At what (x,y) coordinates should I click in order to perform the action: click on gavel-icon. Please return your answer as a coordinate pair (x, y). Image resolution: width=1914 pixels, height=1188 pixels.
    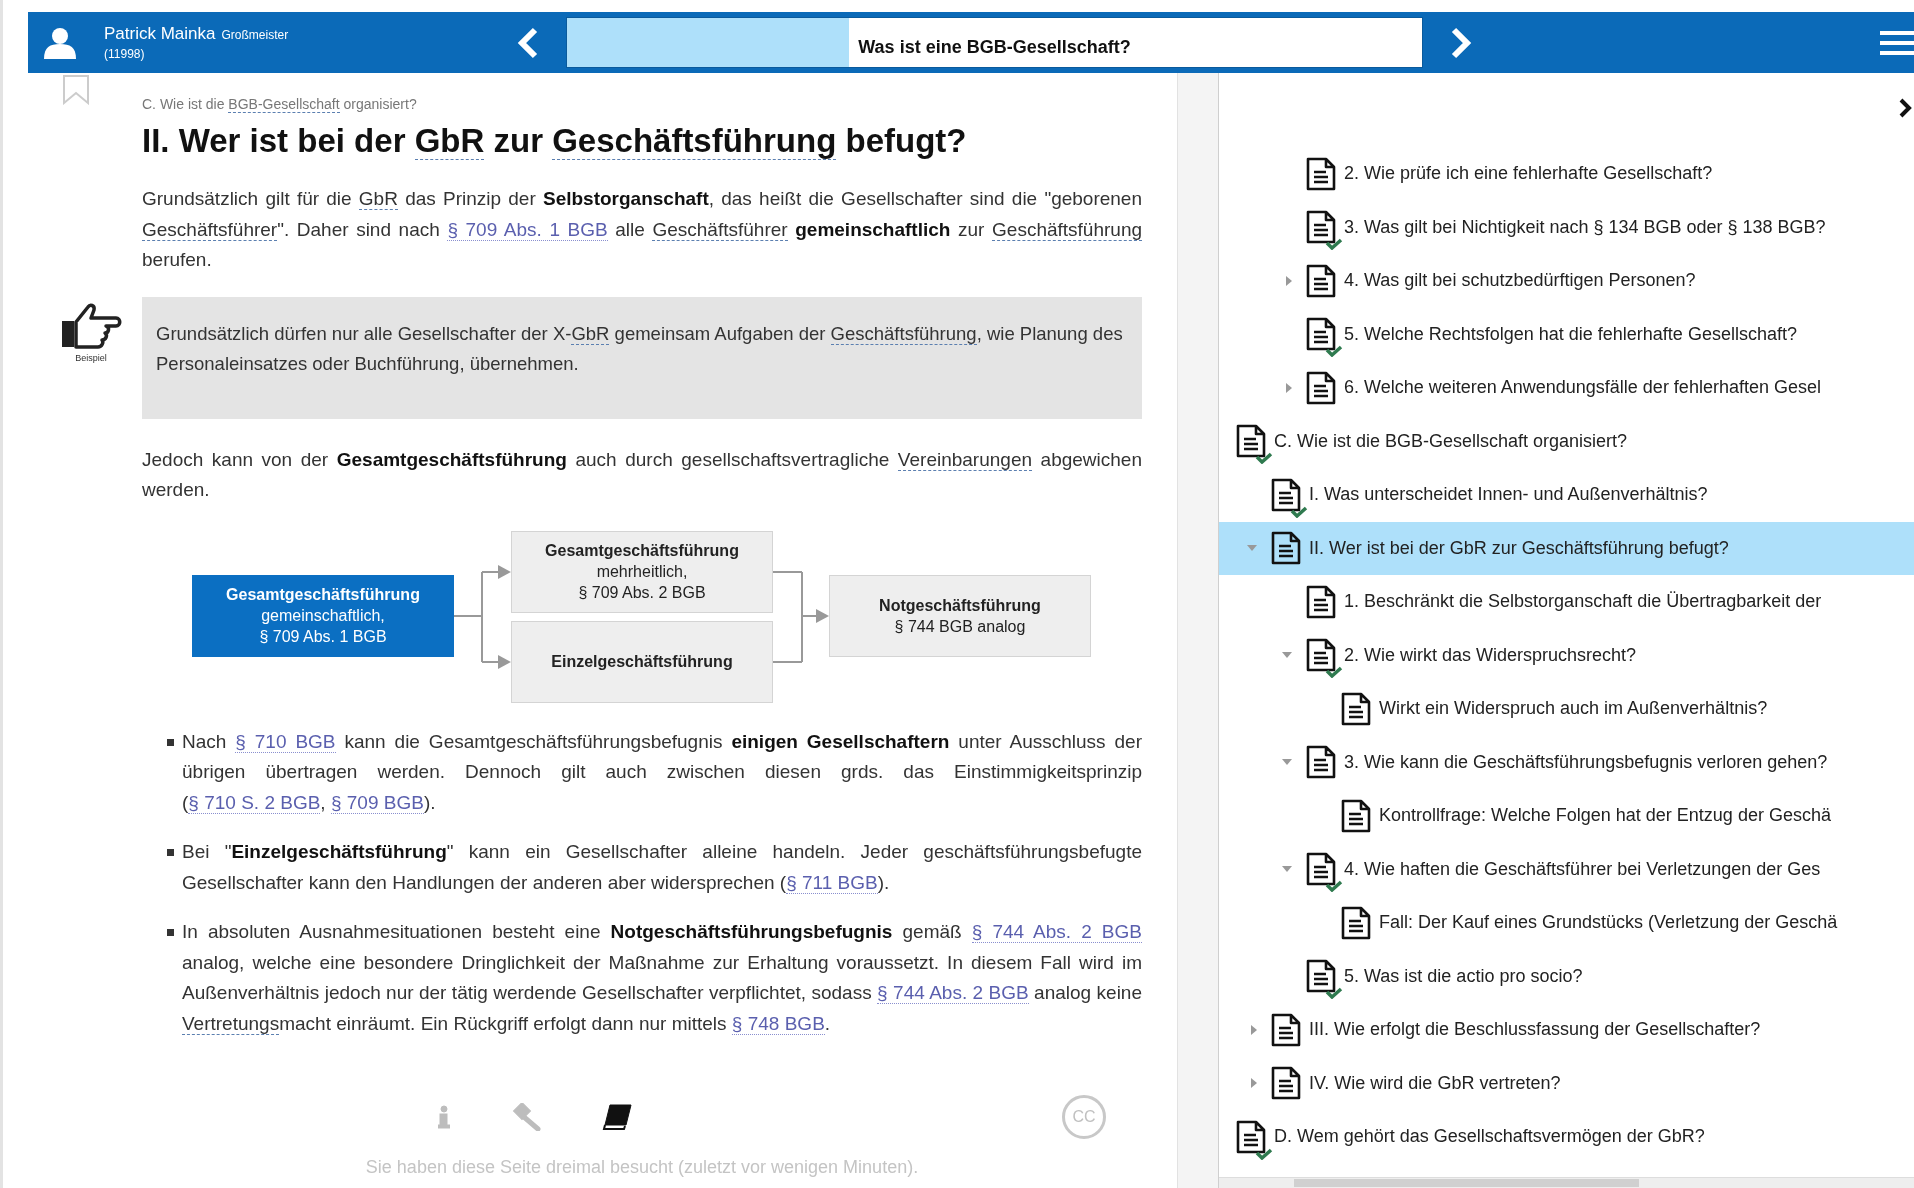
    Looking at the image, I should click on (526, 1117).